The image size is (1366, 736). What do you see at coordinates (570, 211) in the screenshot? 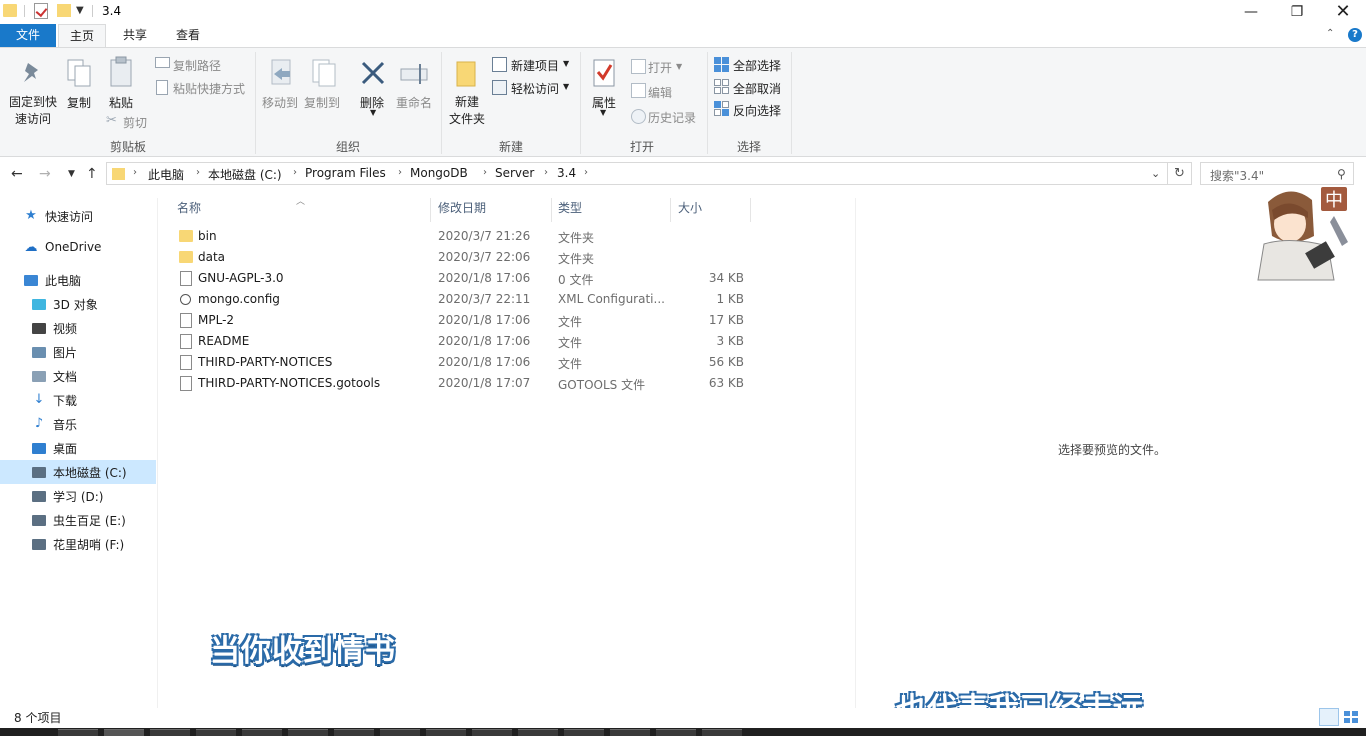
I see `column-header-type: 类型` at bounding box center [570, 211].